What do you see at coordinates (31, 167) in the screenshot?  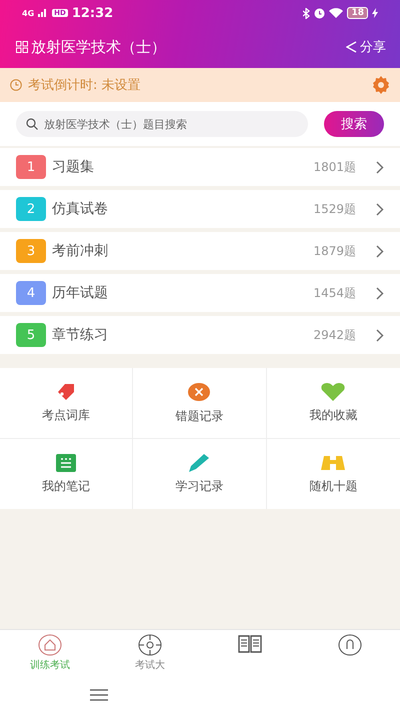 I see `number-badge: 1` at bounding box center [31, 167].